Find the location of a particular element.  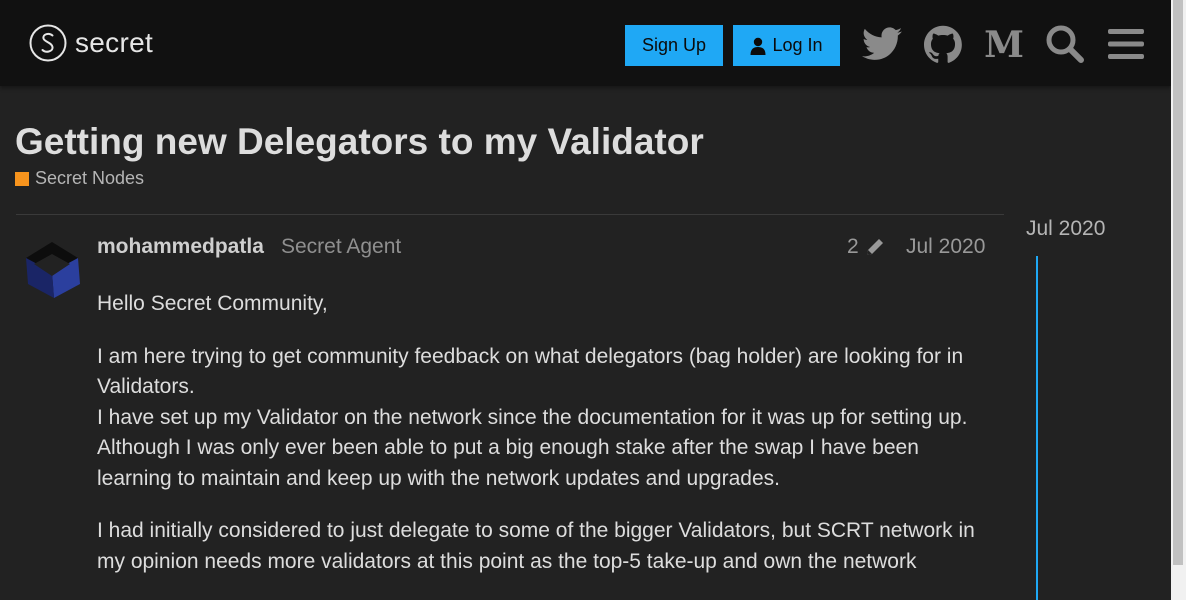

hamburger-menu-icon is located at coordinates (1126, 44).